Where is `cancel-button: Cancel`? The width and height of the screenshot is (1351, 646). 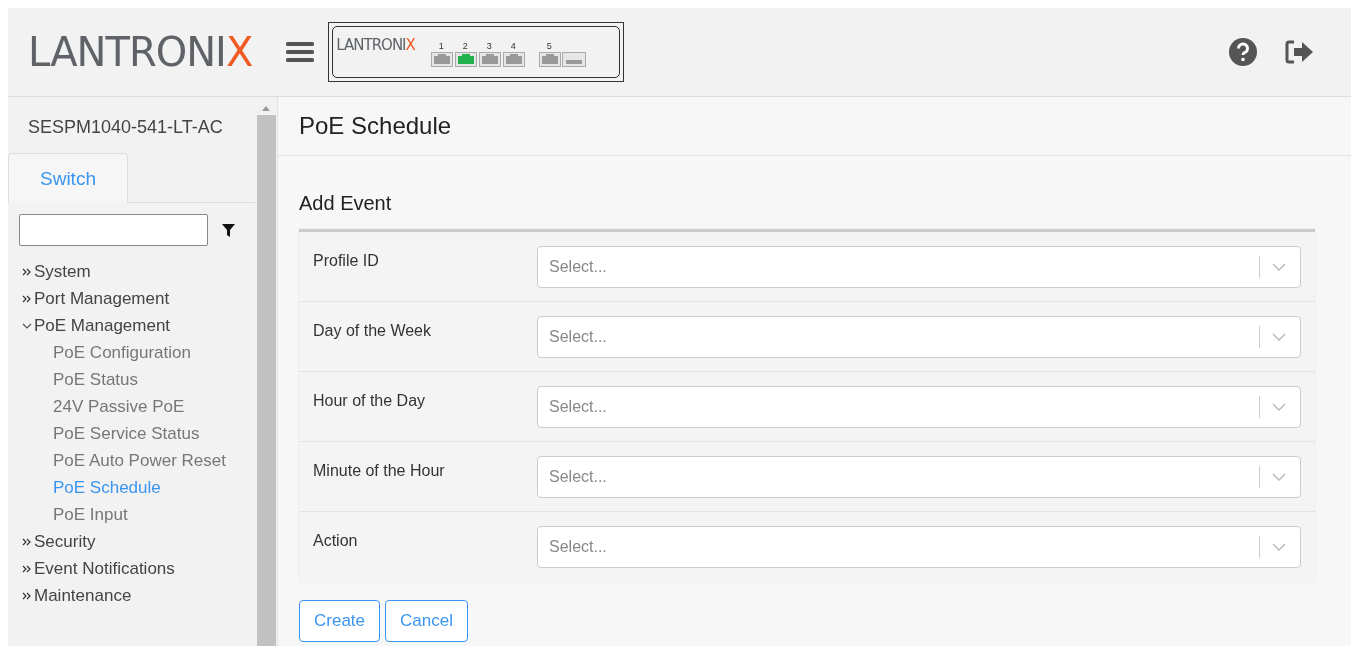 cancel-button: Cancel is located at coordinates (426, 621).